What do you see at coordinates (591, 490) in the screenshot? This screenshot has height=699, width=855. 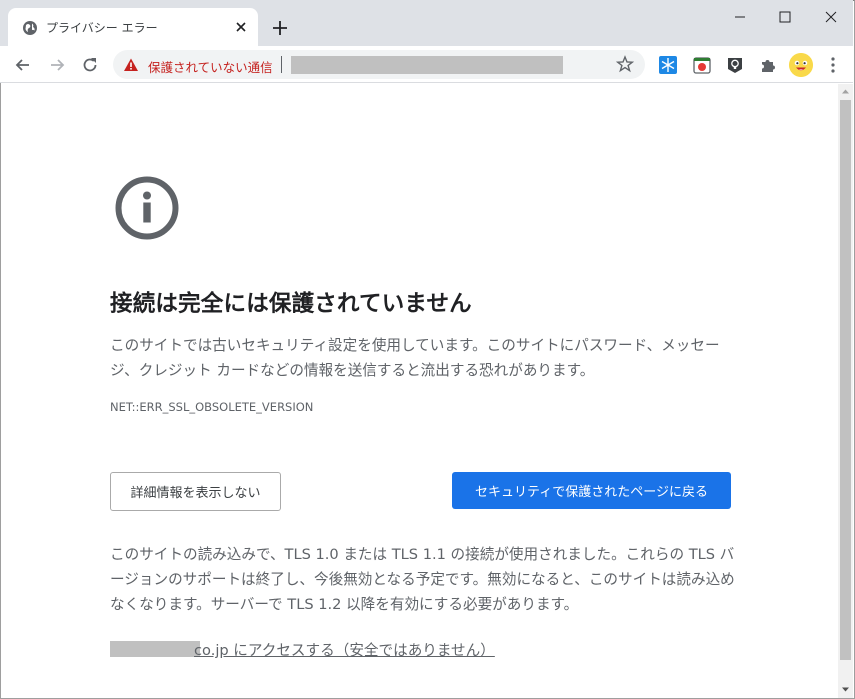 I see `back-to-safety-button: セキュリティで保護されたページに戻る` at bounding box center [591, 490].